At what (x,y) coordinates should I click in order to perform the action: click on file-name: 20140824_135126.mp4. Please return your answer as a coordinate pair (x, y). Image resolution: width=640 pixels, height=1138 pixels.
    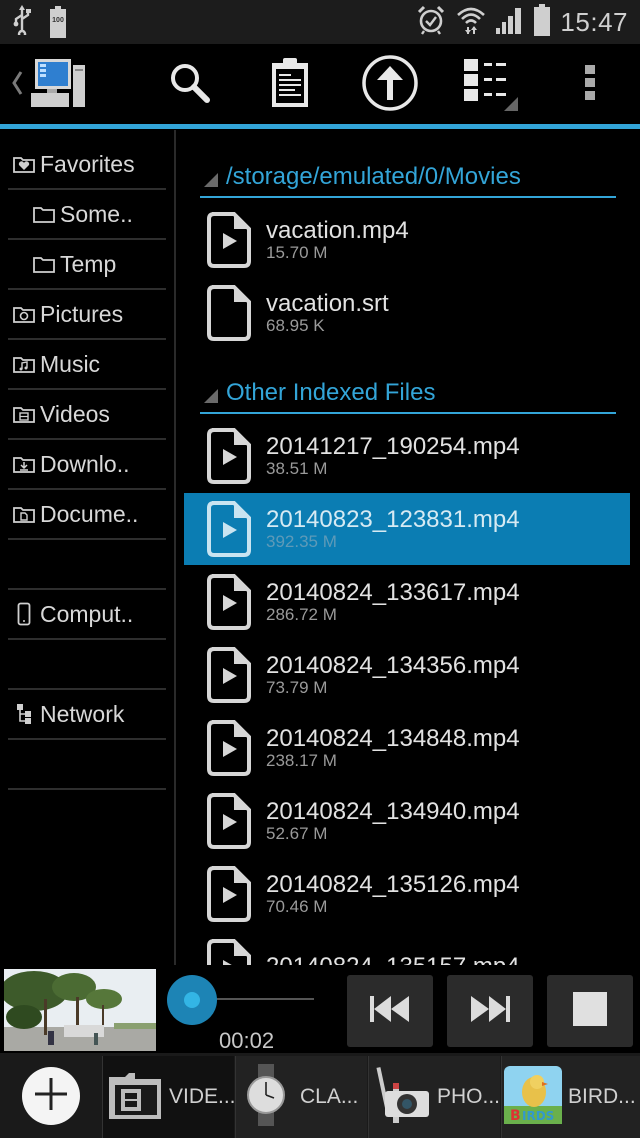
    Looking at the image, I should click on (393, 884).